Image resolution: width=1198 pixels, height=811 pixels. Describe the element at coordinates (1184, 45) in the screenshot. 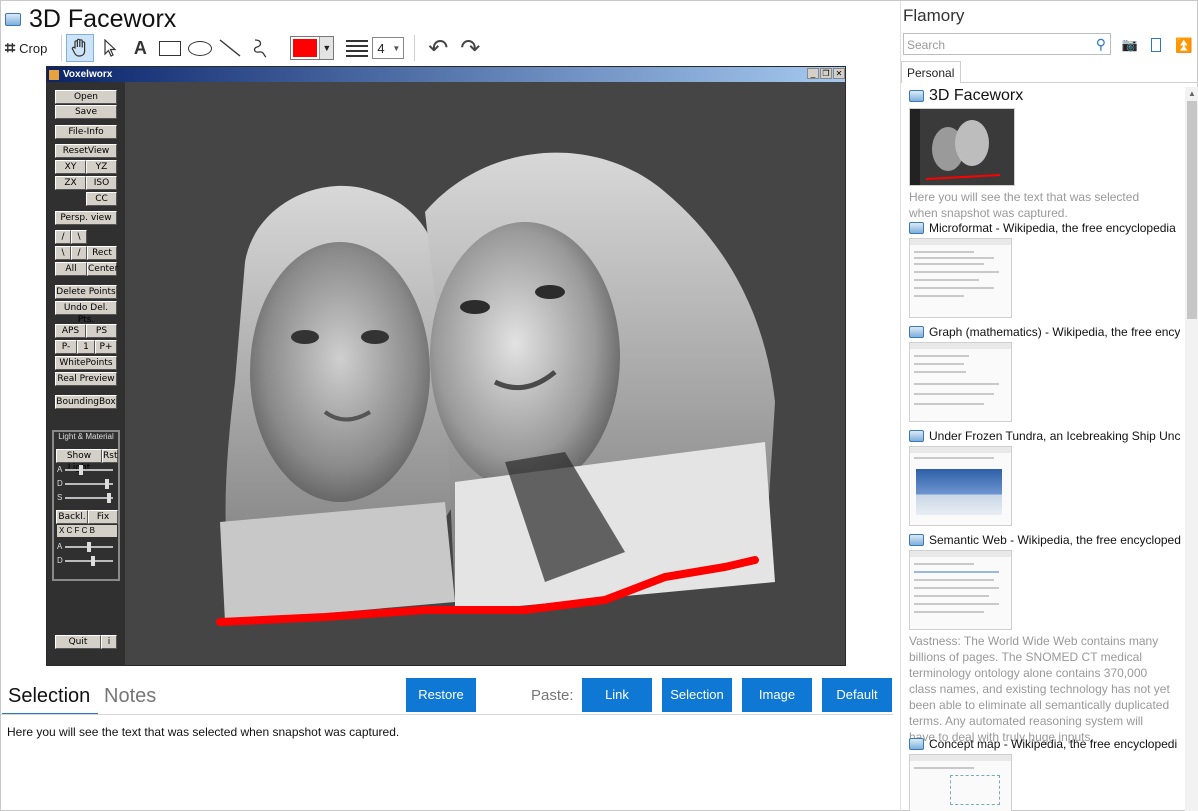

I see `upload-icon: ⏫` at that location.